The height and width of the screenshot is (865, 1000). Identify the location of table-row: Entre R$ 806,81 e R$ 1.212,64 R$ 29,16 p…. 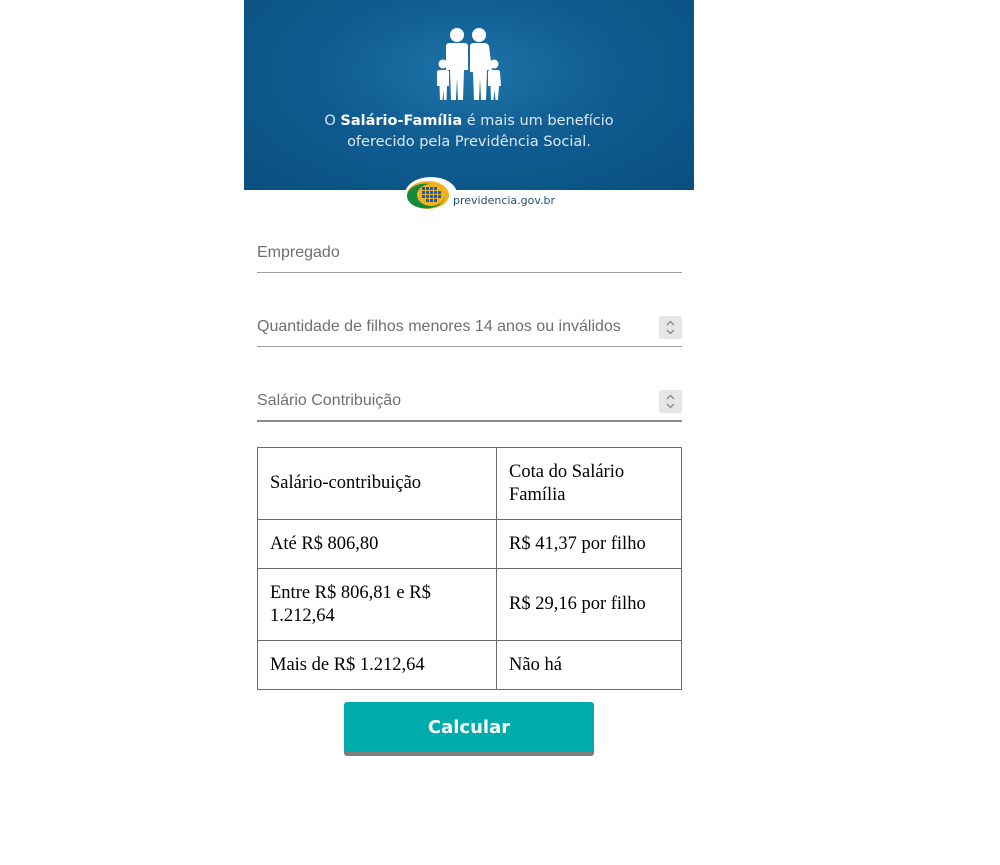
(469, 604).